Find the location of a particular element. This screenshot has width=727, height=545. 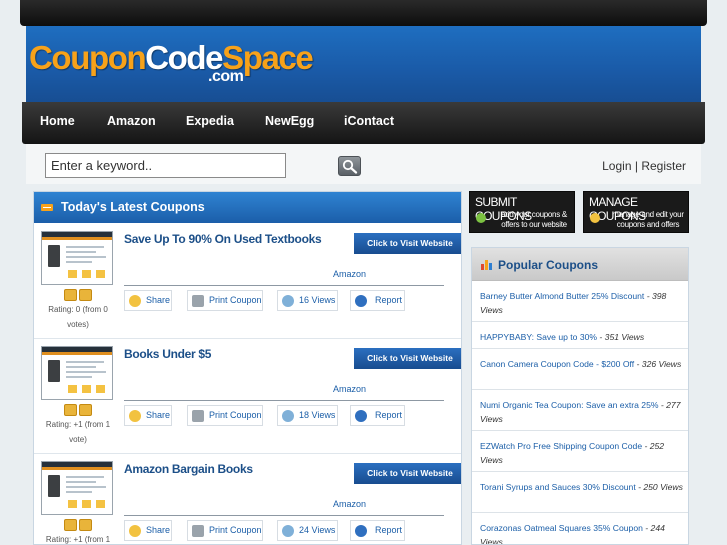

latest-coupons-title: Today's Latest Coupons is located at coordinates (133, 207).